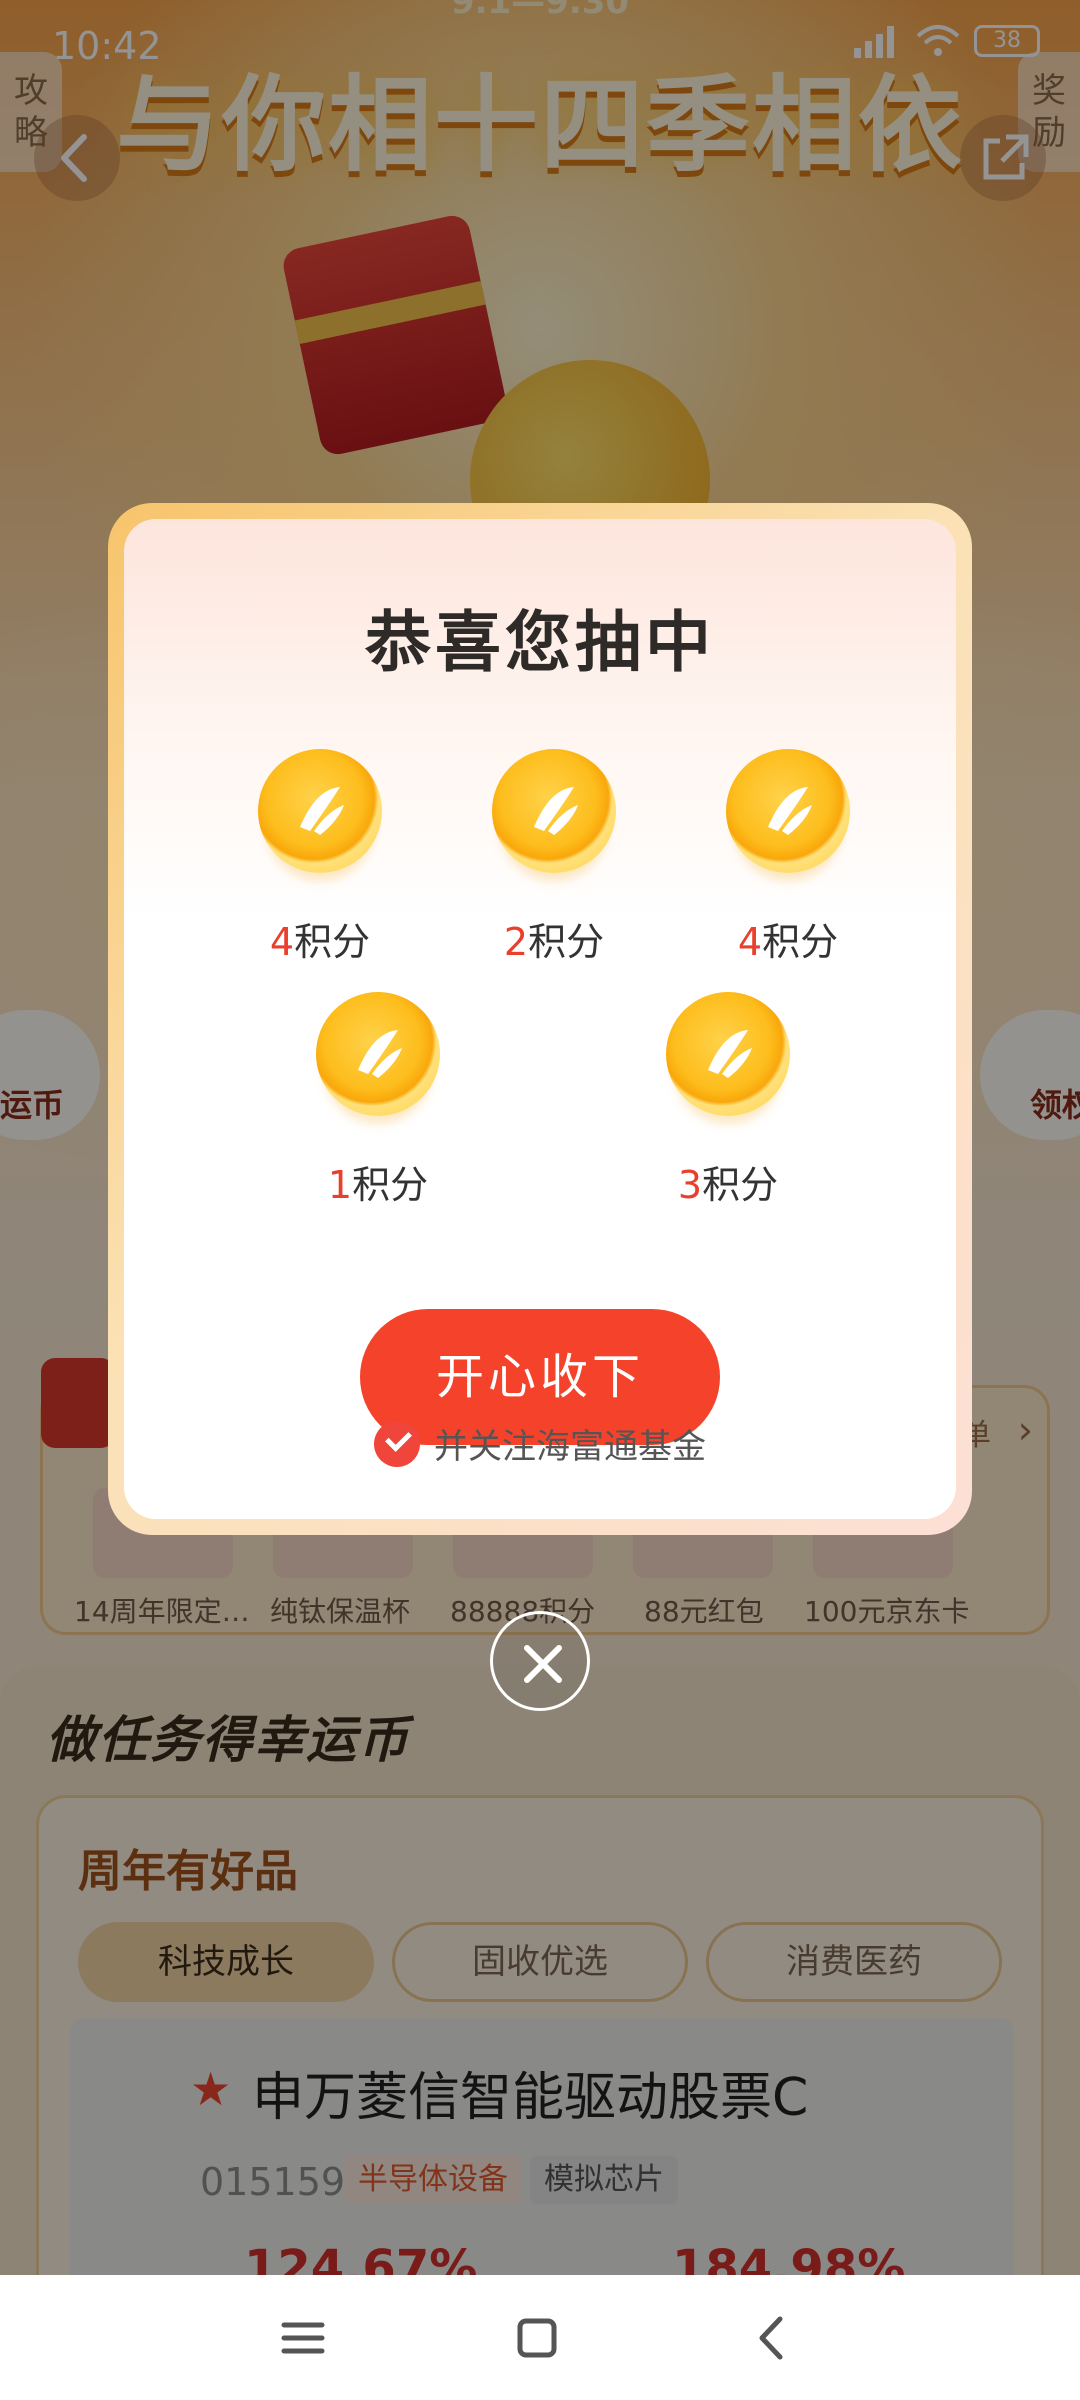 The image size is (1080, 2400). I want to click on reward-amount: 2, so click(516, 942).